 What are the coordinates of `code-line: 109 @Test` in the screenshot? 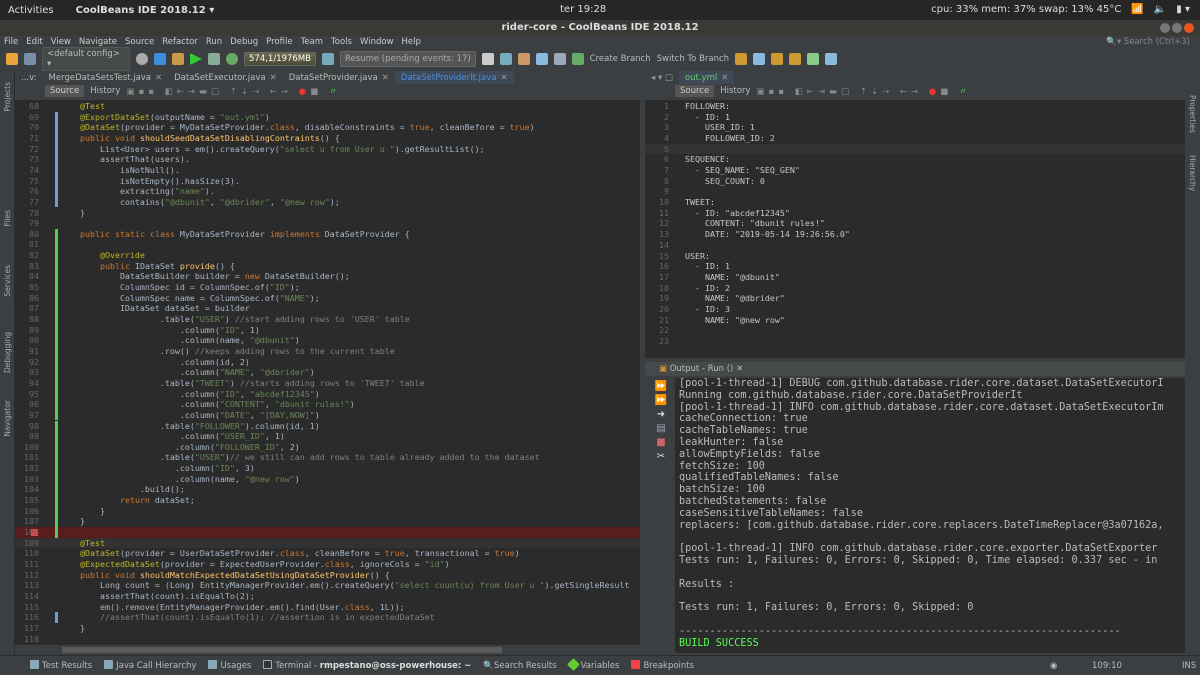 It's located at (327, 543).